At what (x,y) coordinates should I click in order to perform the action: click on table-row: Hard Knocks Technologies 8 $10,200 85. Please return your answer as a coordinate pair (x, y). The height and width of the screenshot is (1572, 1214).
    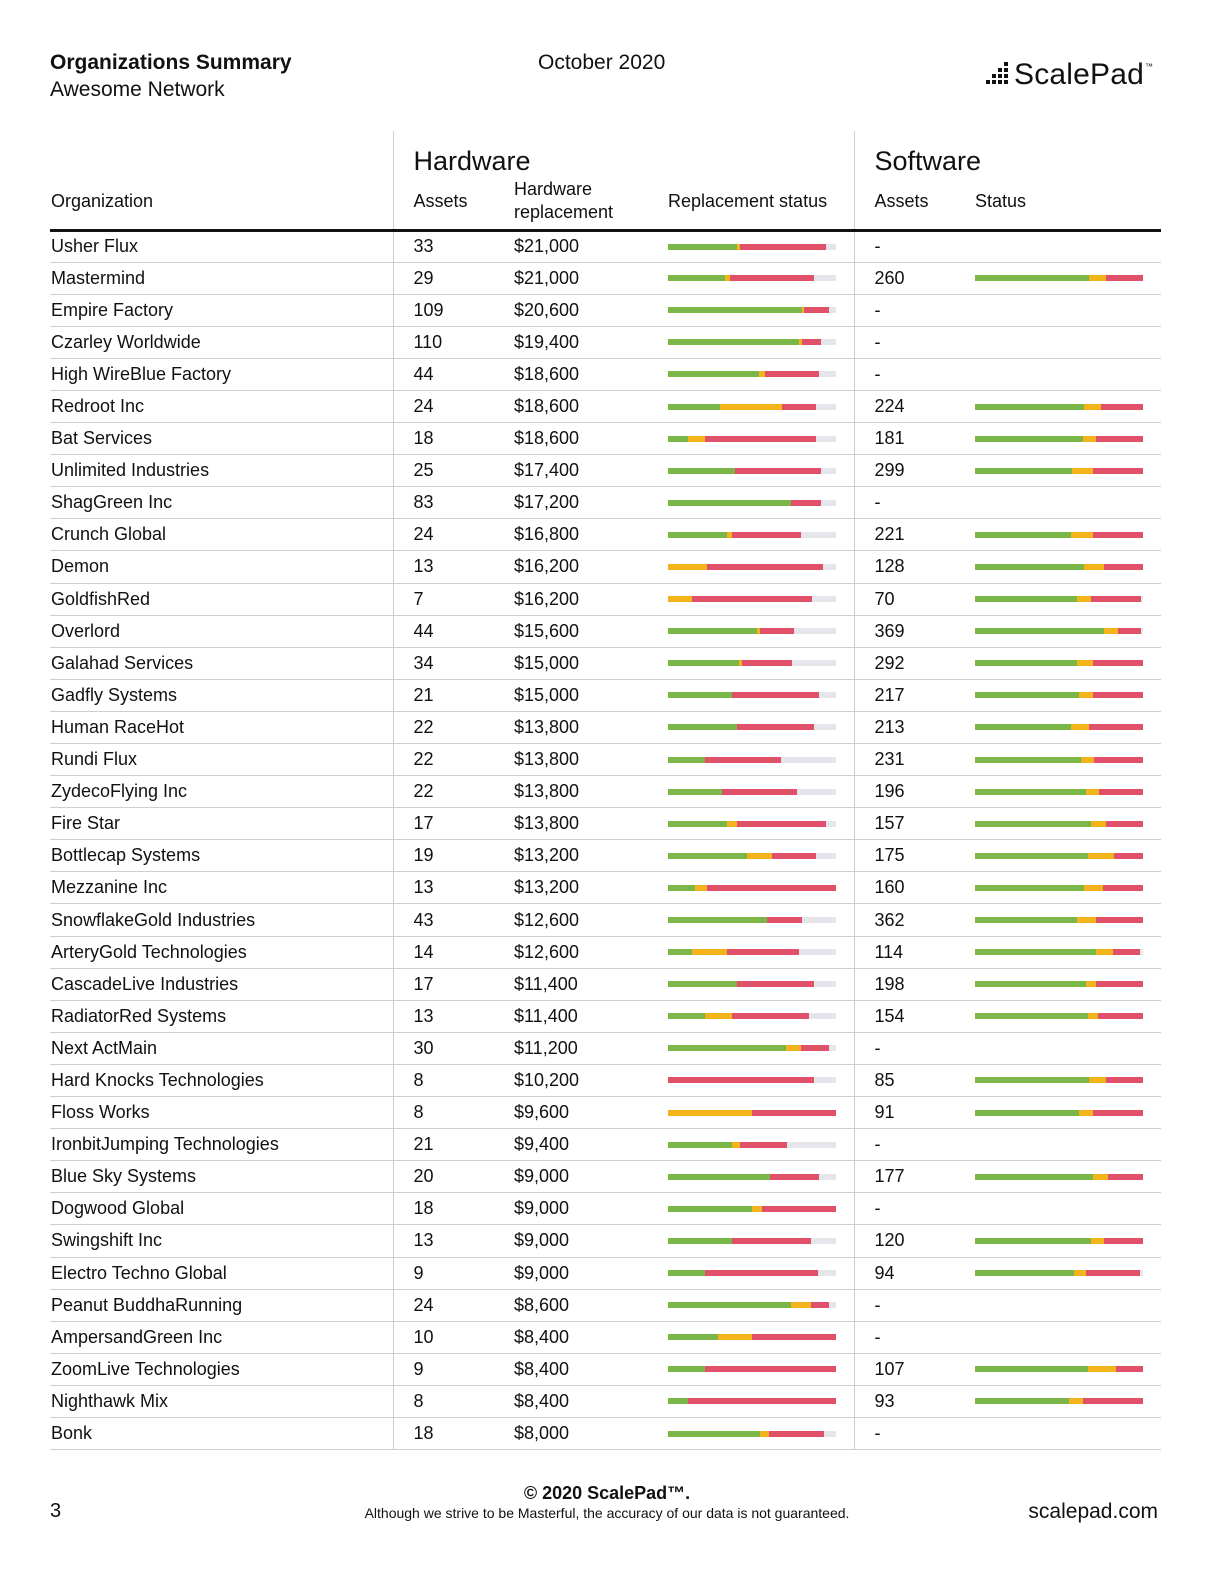
    Looking at the image, I should click on (605, 1081).